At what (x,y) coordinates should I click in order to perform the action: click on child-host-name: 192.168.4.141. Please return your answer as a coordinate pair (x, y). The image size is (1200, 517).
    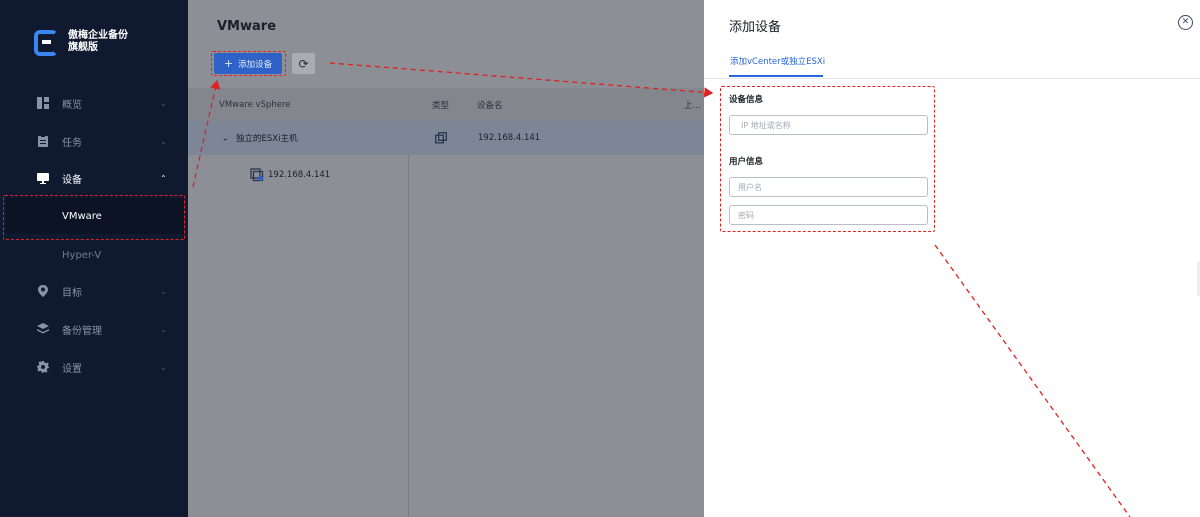
    Looking at the image, I should click on (299, 175).